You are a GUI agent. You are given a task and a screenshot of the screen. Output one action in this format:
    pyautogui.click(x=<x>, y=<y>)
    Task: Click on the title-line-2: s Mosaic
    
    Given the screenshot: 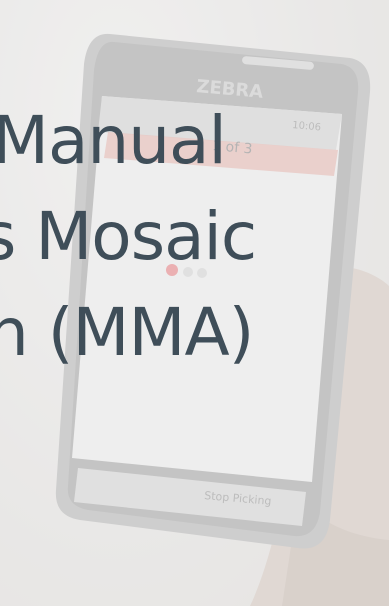 What is the action you would take?
    pyautogui.click(x=128, y=236)
    